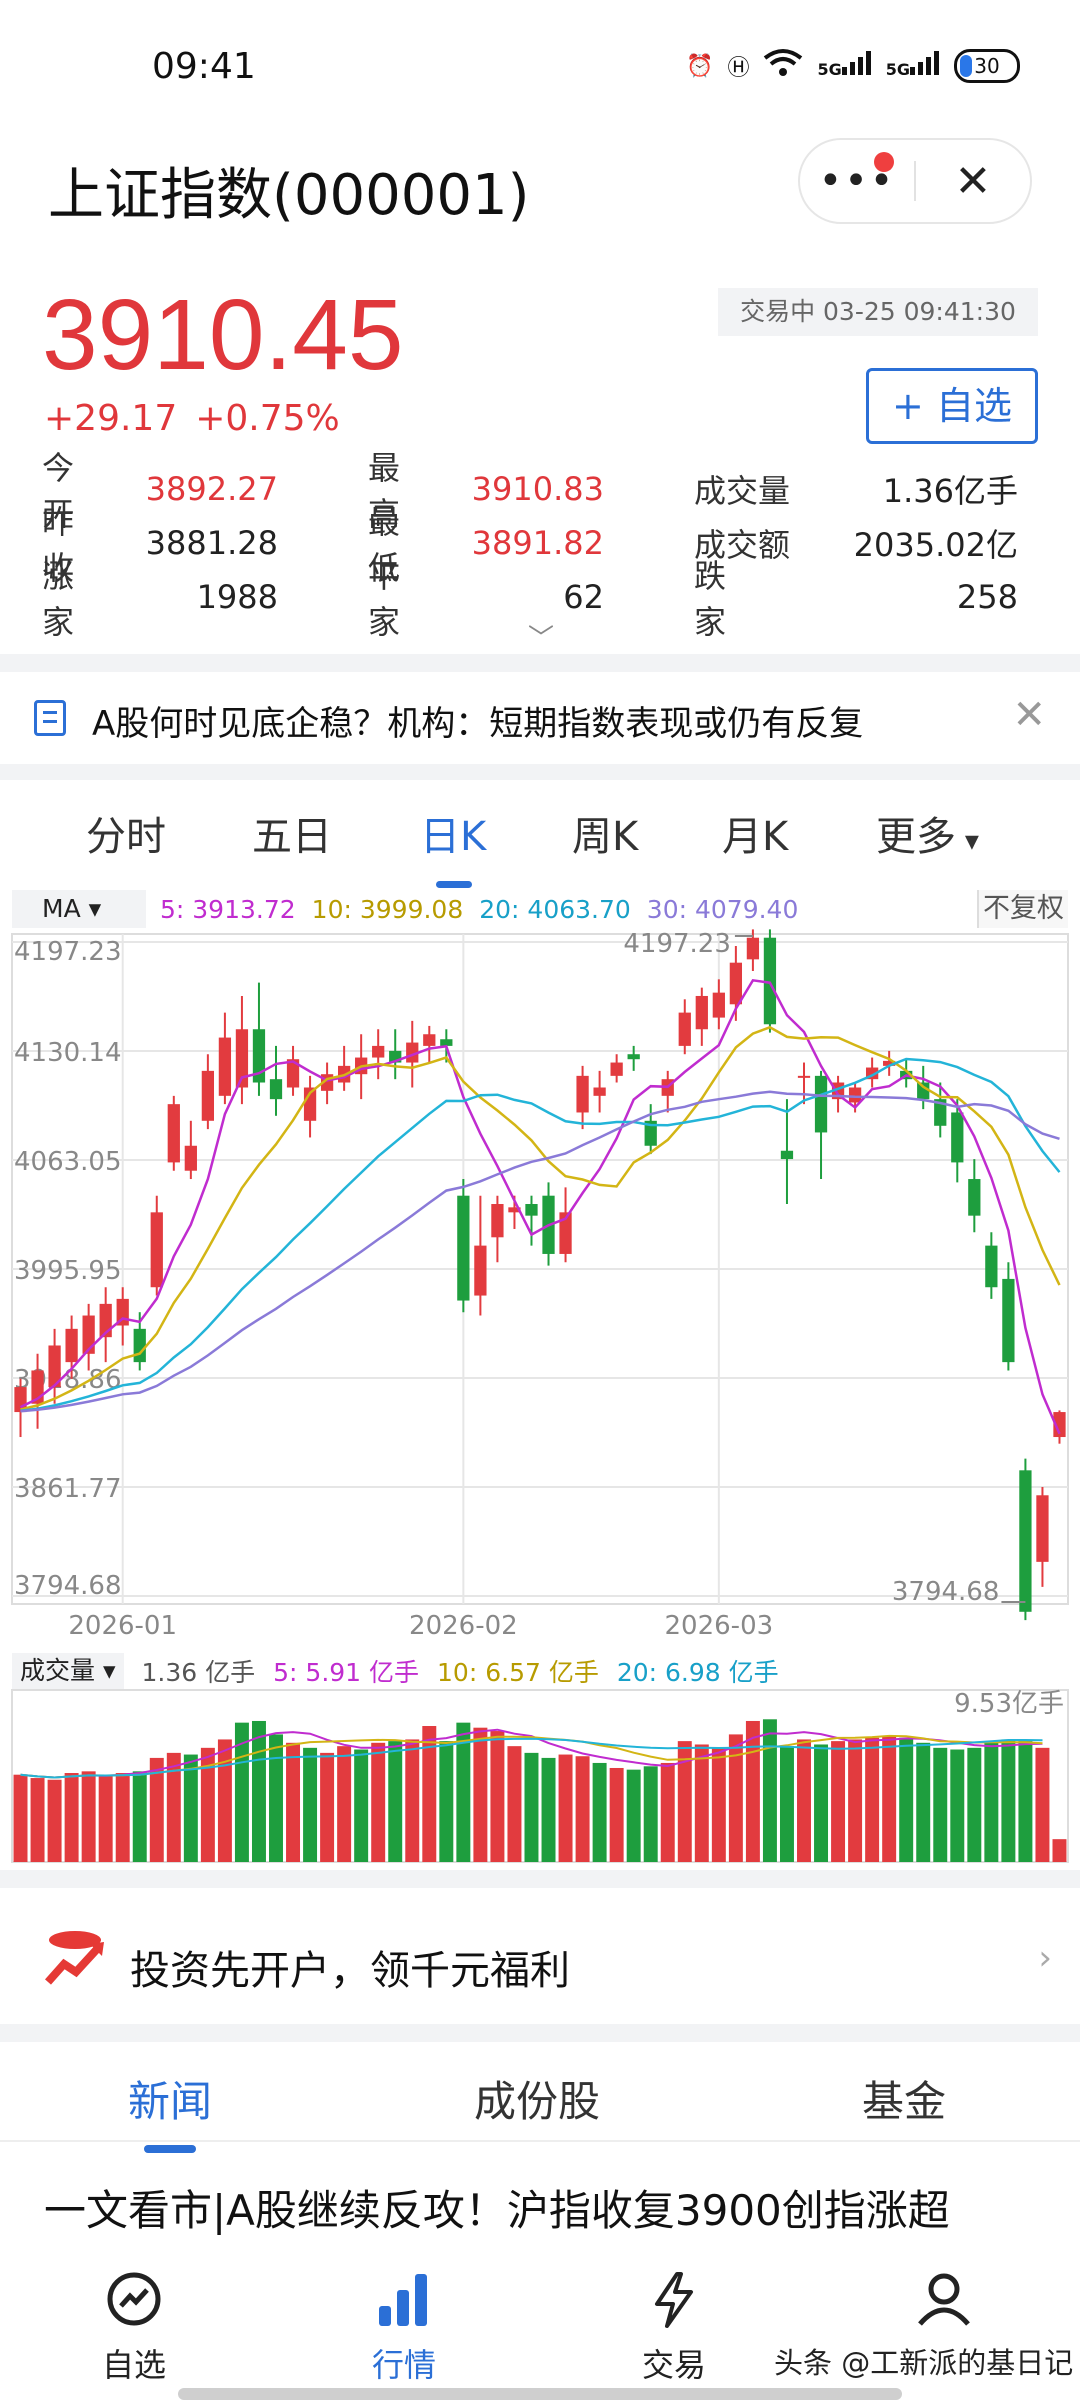 This screenshot has width=1080, height=2400. What do you see at coordinates (68, 1671) in the screenshot?
I see `volume-select: 成交量 ▾` at bounding box center [68, 1671].